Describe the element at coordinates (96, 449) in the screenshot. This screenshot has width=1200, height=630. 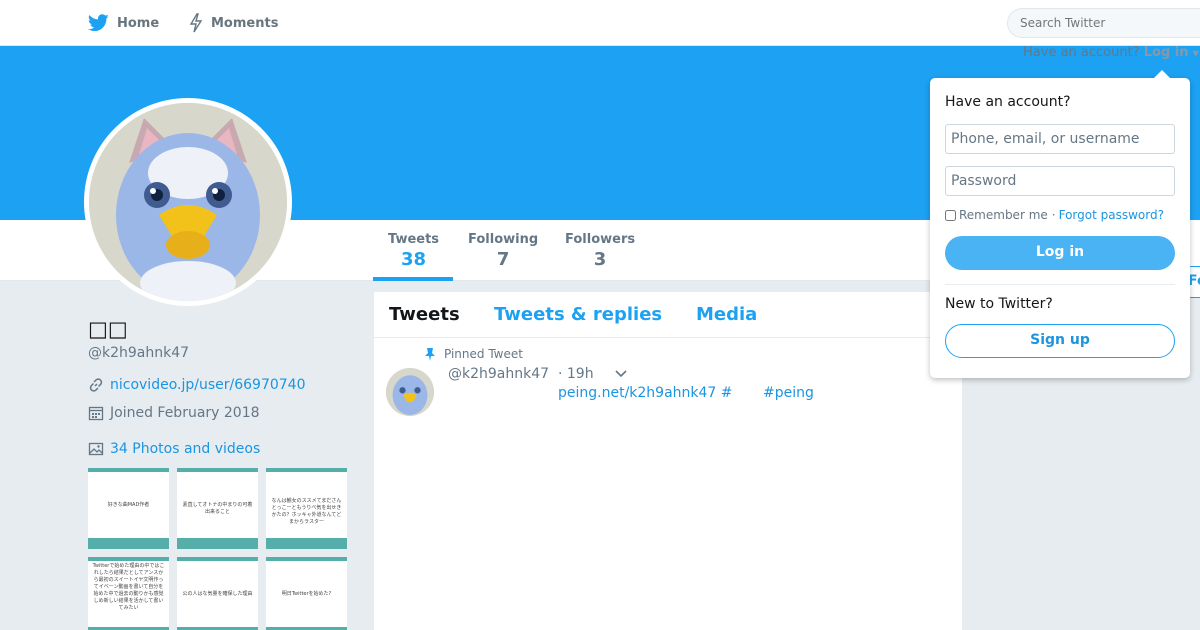
I see `image-icon` at that location.